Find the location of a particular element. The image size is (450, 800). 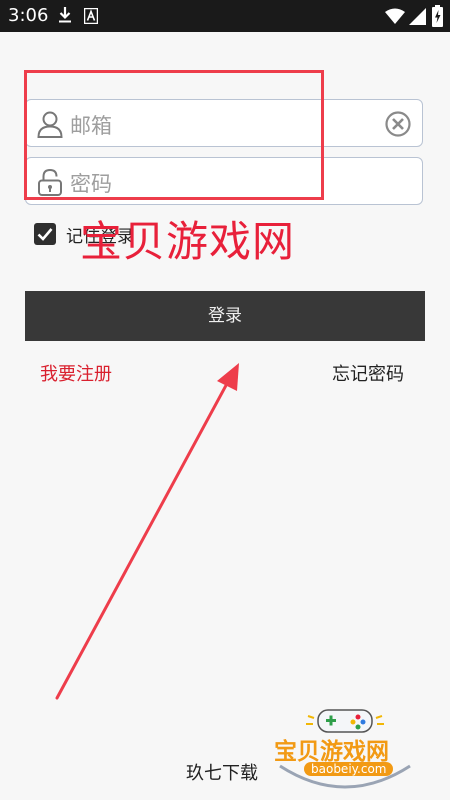

download-icon is located at coordinates (65, 15).